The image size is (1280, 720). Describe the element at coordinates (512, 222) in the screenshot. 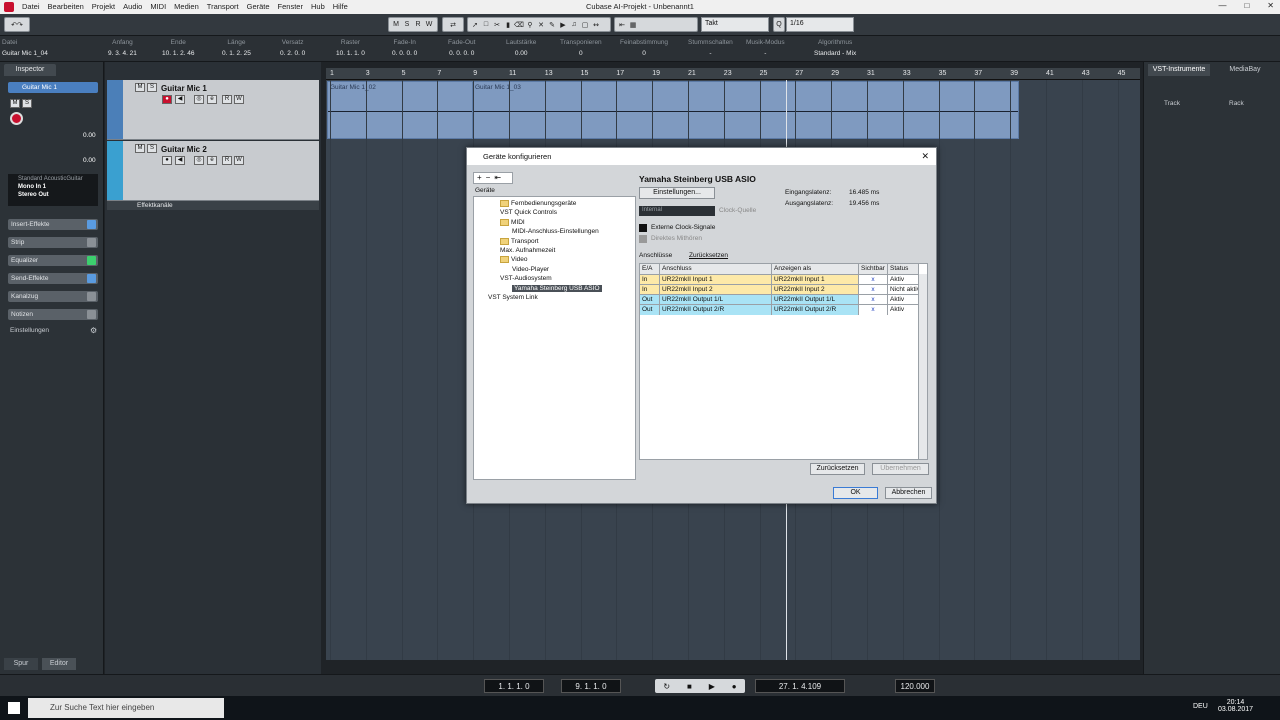

I see `tree-node: MIDI` at that location.